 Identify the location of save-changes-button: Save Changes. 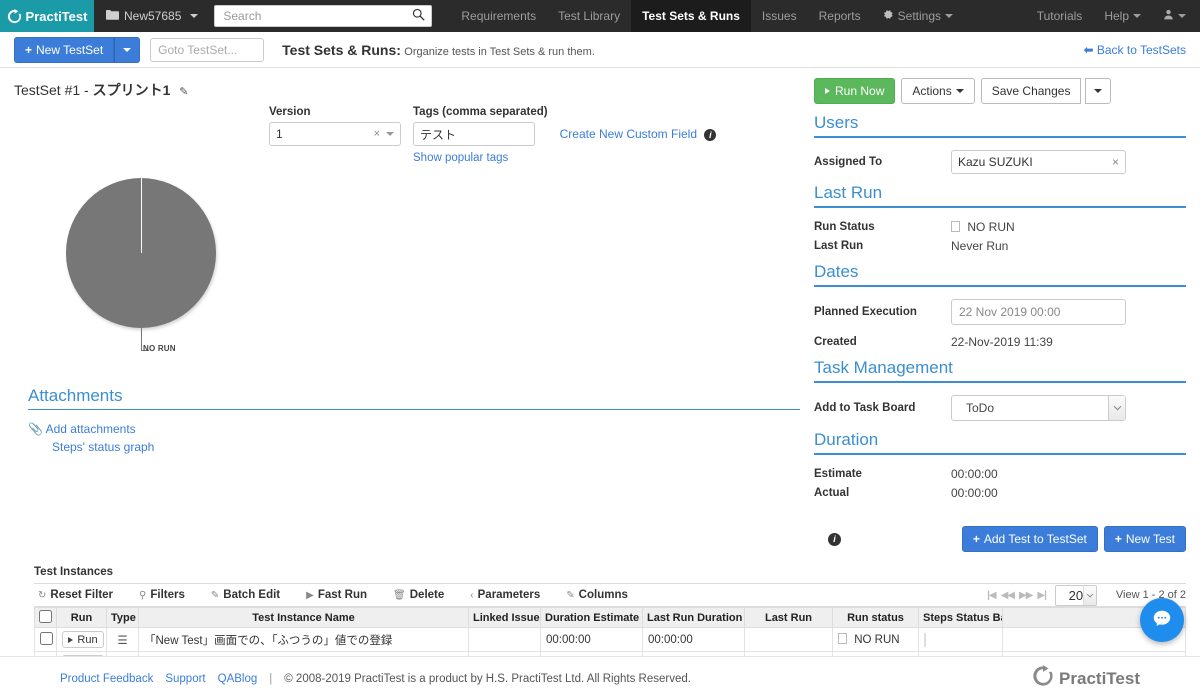
(1031, 91).